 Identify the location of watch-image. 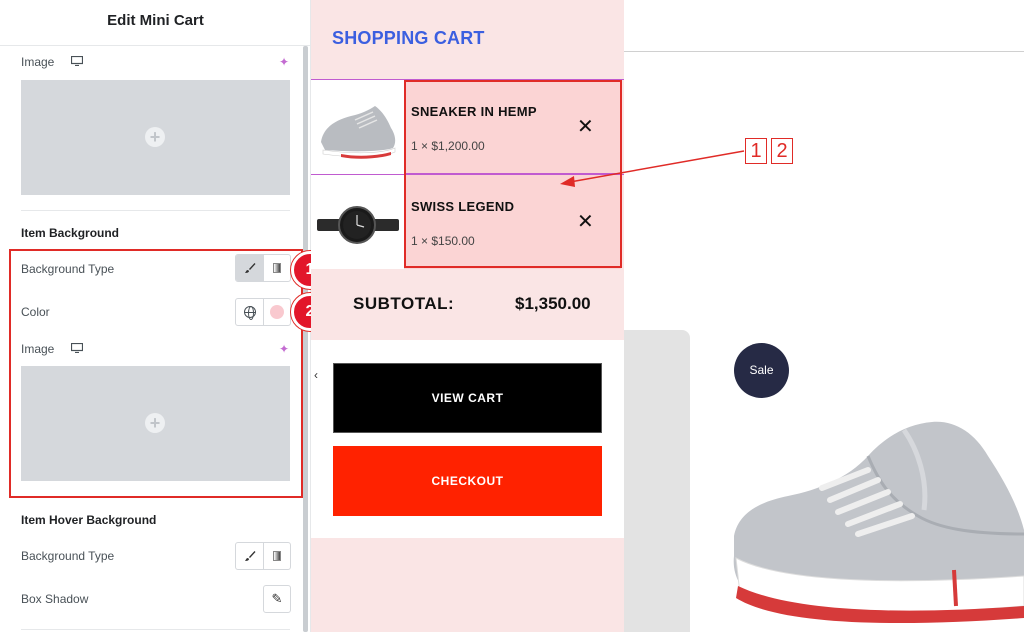
(358, 225).